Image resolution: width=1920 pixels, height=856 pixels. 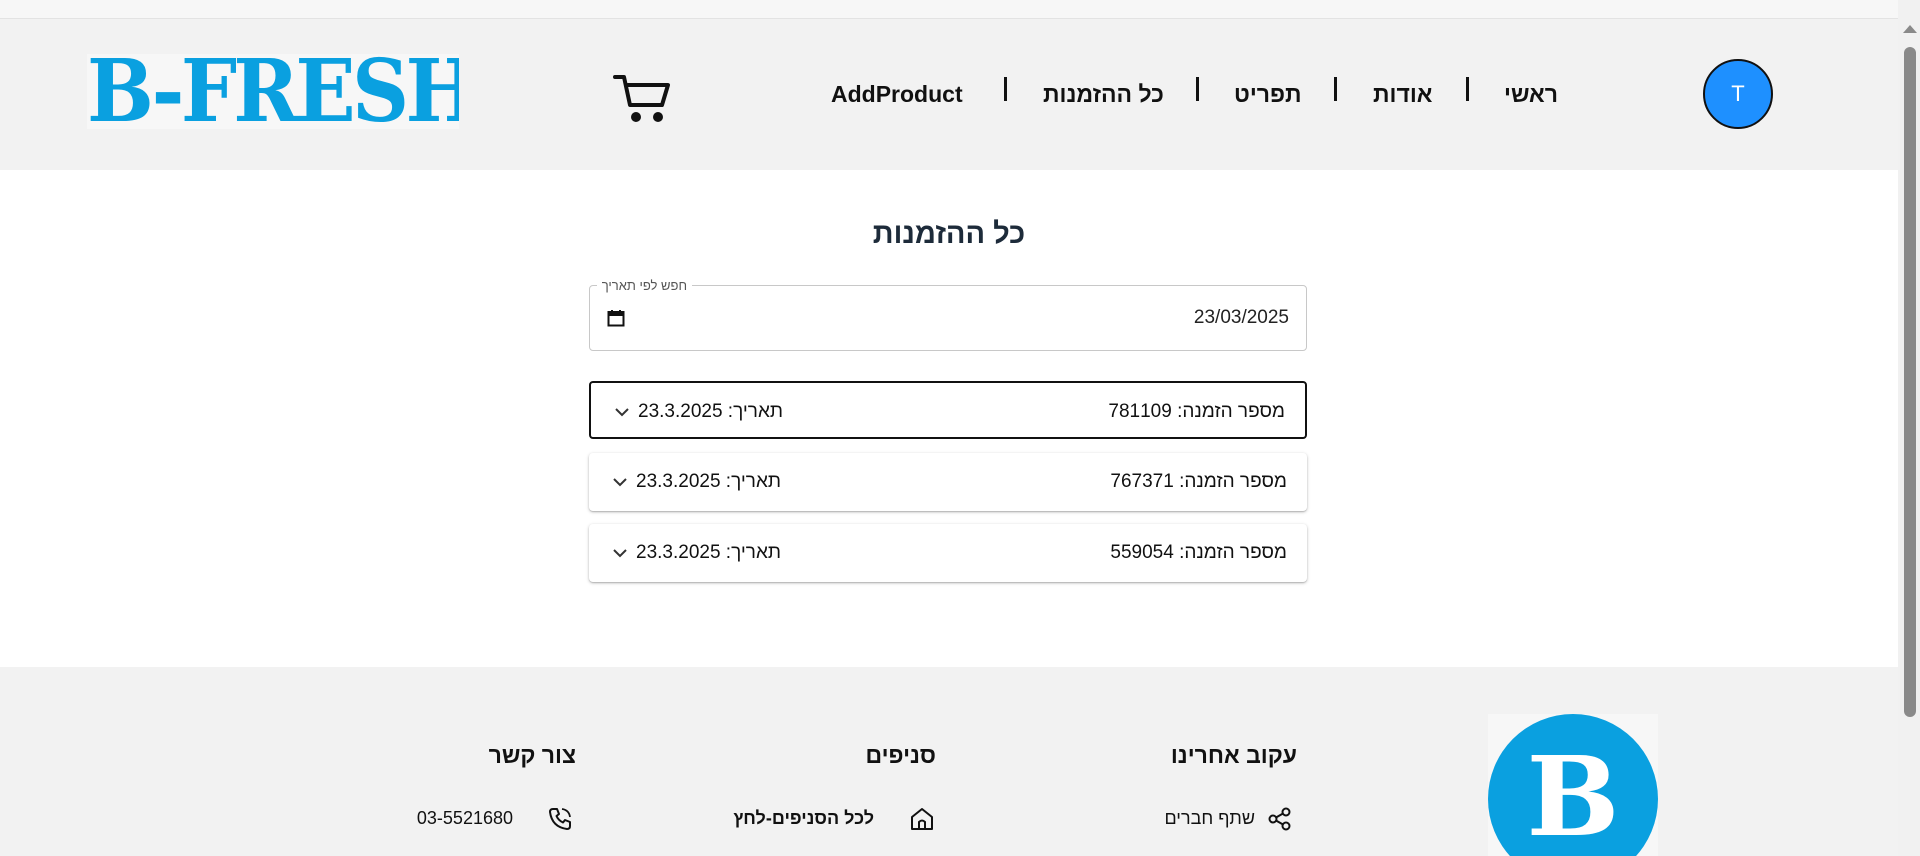 What do you see at coordinates (948, 482) in the screenshot?
I see `order-row: מספר הזמנה: 767371 תאריך: 23.3.2025` at bounding box center [948, 482].